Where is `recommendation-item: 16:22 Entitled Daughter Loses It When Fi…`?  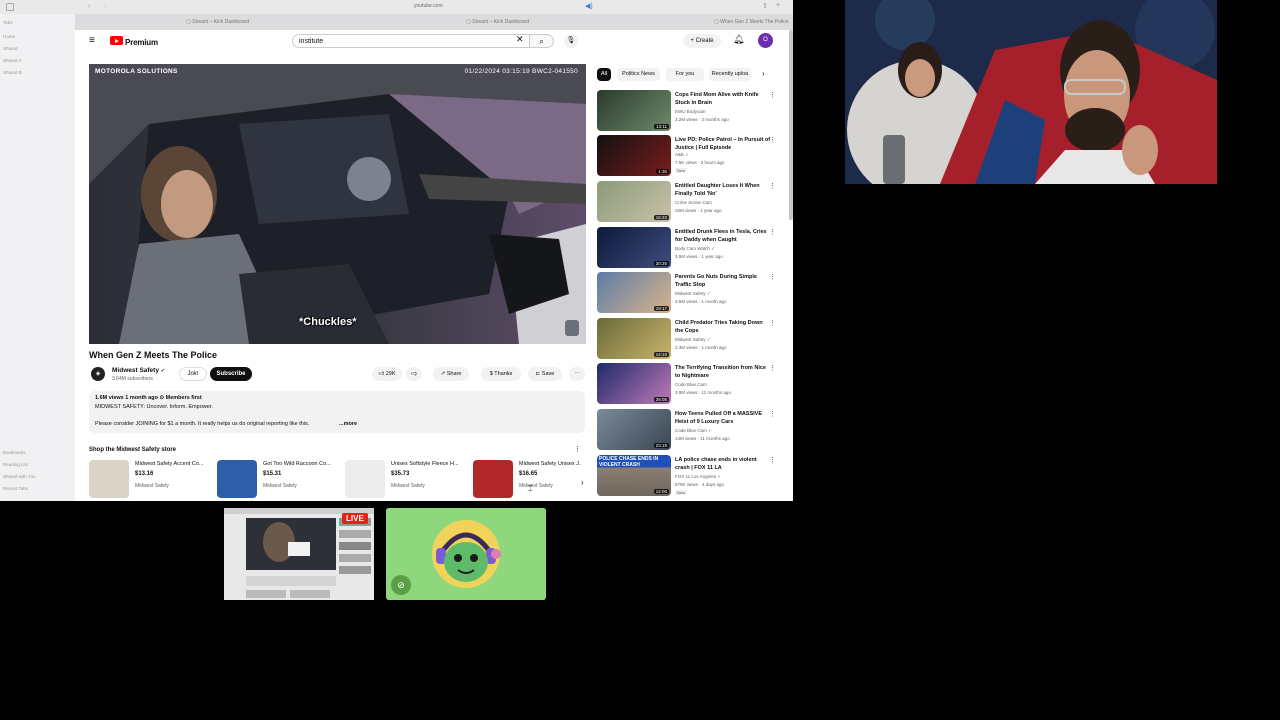
recommendation-item: 16:22 Entitled Daughter Loses It When Fi… is located at coordinates (692, 202).